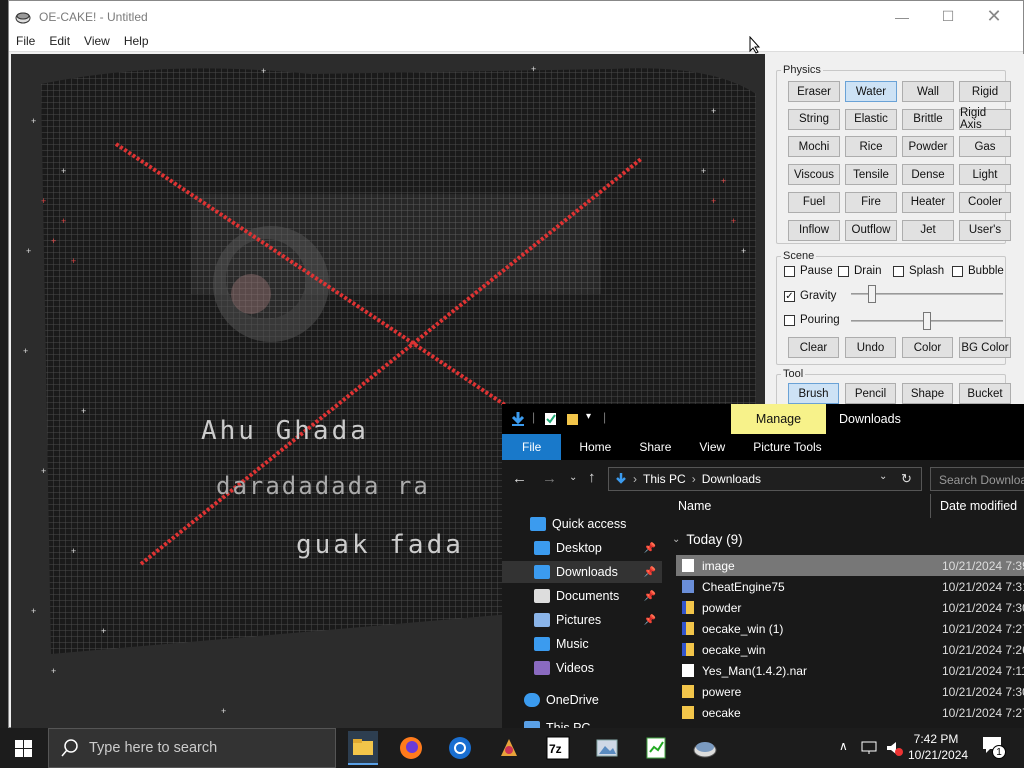 The image size is (1024, 768). I want to click on nav-quick-access: Quick access, so click(582, 524).